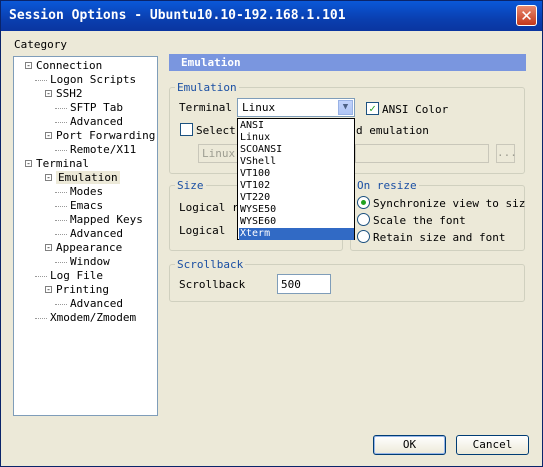 This screenshot has height=467, width=543. Describe the element at coordinates (363, 219) in the screenshot. I see `resize-option-scale-radio` at that location.